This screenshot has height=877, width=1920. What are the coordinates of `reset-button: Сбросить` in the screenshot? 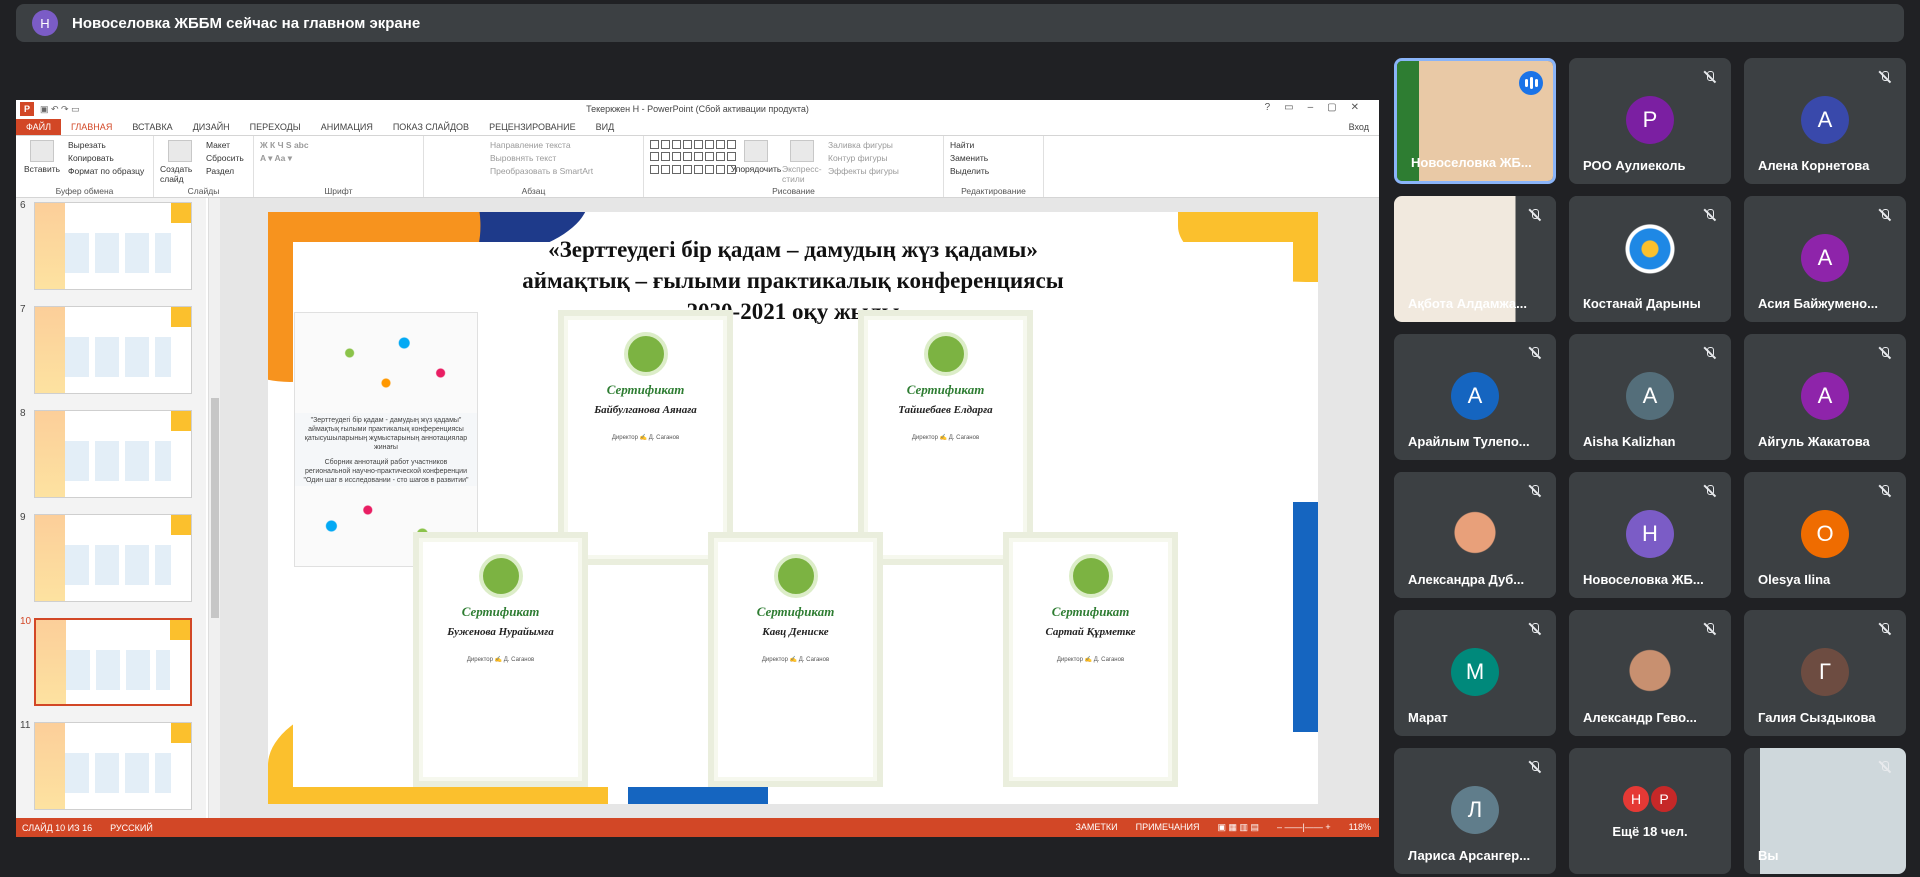 It's located at (225, 158).